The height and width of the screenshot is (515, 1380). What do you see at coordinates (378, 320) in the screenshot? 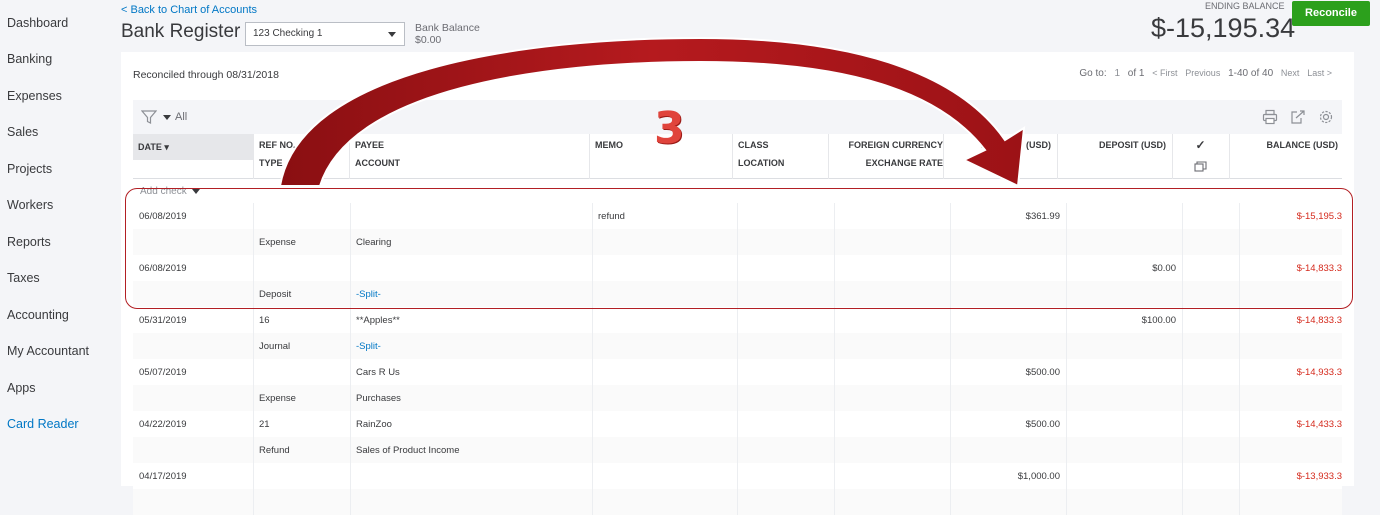
I see `row-payee: **Apples**` at bounding box center [378, 320].